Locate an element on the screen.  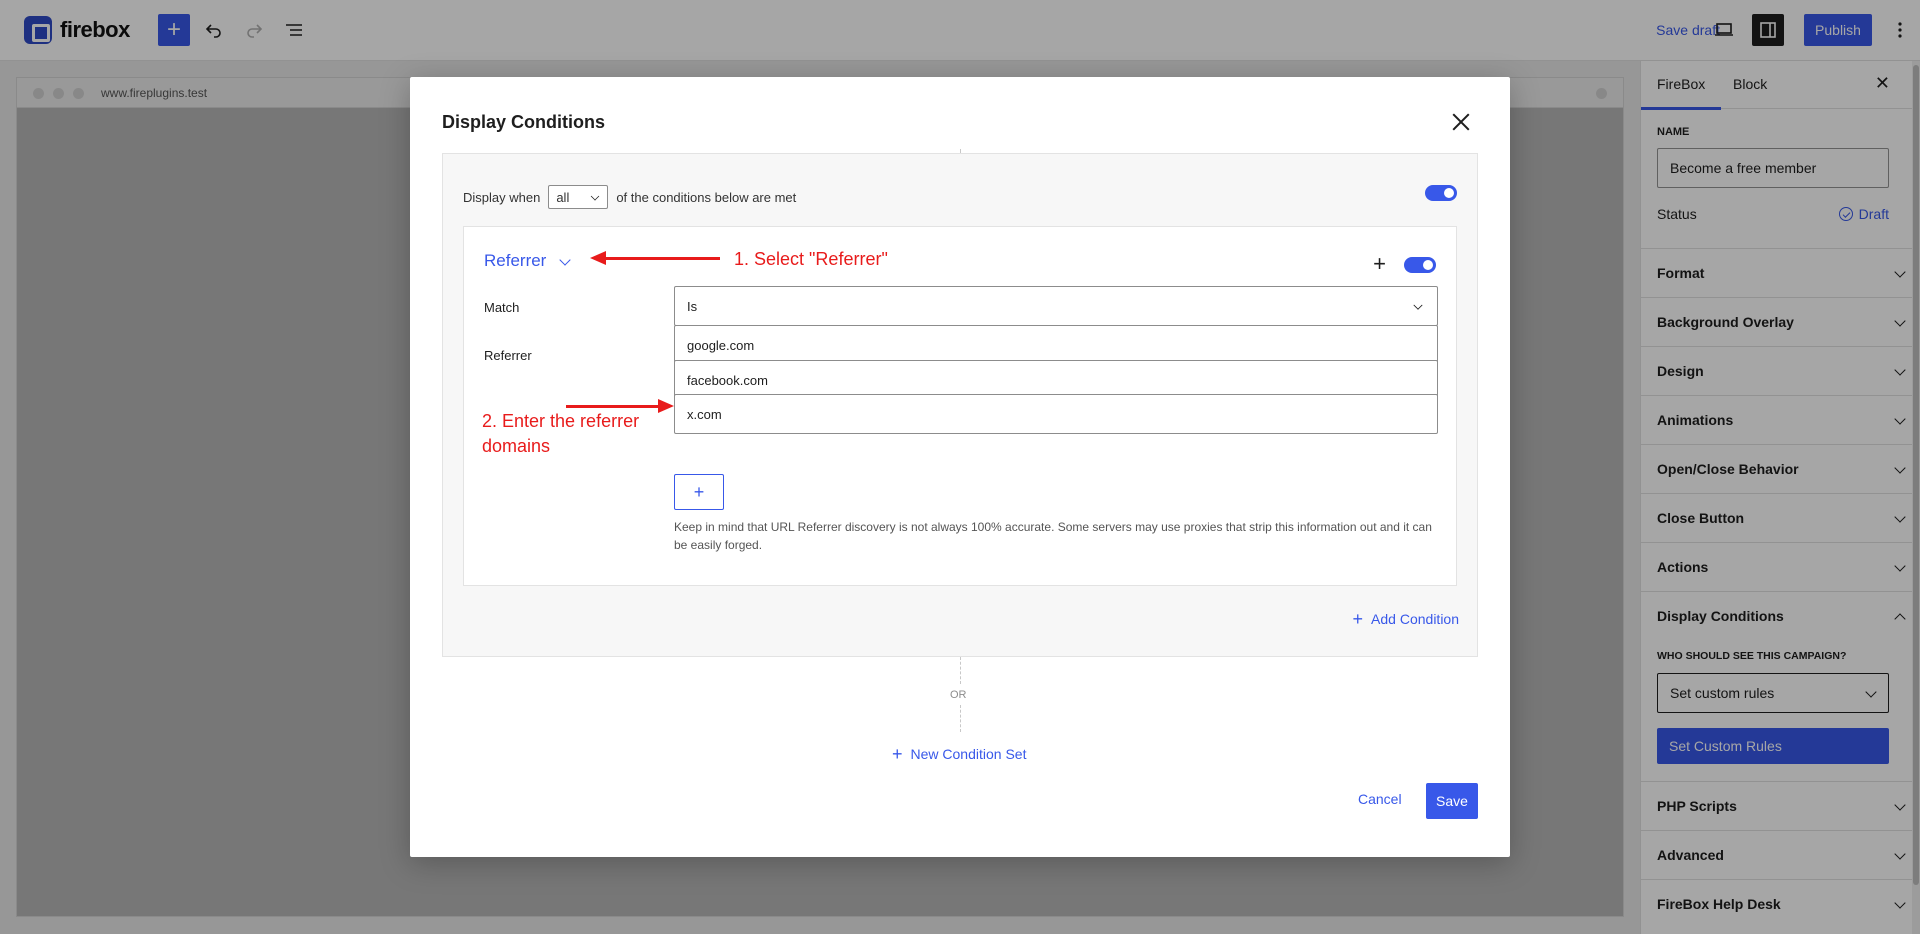
match-operator-select: Is is located at coordinates (1056, 306).